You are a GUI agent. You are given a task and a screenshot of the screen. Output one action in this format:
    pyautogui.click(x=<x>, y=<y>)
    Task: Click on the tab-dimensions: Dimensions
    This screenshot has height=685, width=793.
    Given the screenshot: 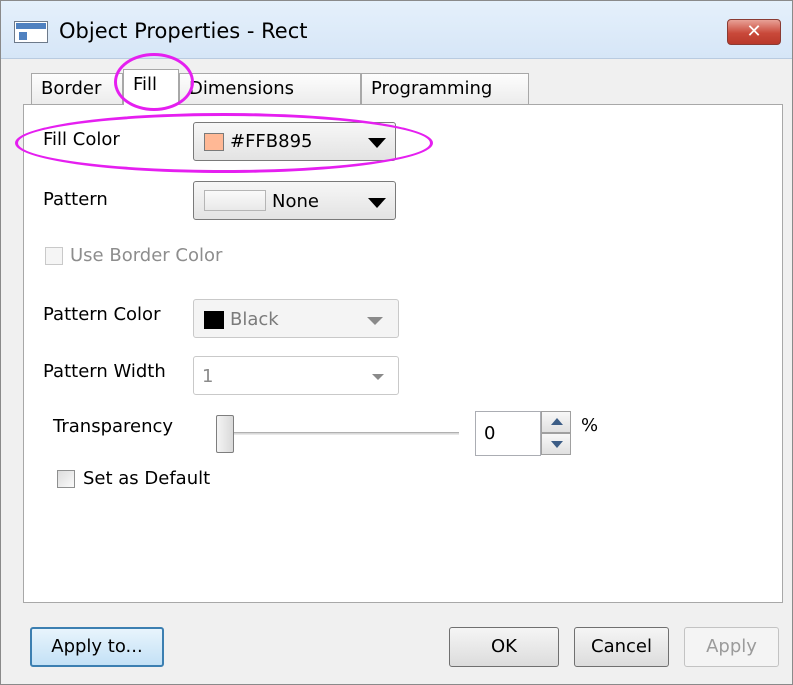 What is the action you would take?
    pyautogui.click(x=270, y=88)
    